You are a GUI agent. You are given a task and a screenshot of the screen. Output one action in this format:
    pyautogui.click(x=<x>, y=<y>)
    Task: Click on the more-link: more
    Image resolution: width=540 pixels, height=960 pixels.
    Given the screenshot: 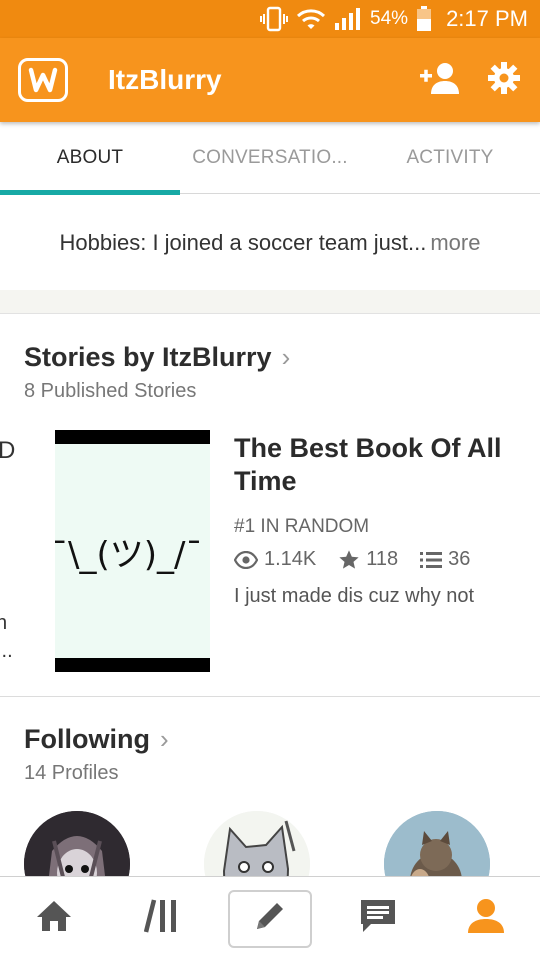 What is the action you would take?
    pyautogui.click(x=455, y=243)
    